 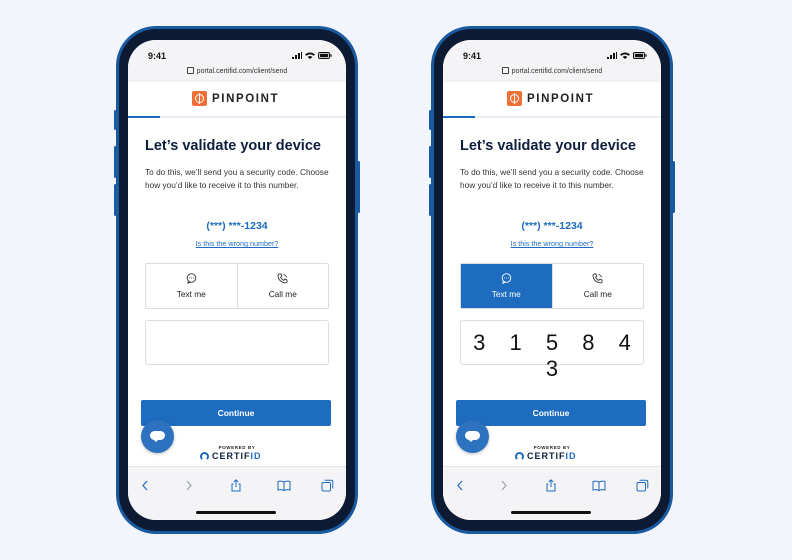 I want to click on security-code-input: 3 1 5 8 4 3, so click(x=552, y=350).